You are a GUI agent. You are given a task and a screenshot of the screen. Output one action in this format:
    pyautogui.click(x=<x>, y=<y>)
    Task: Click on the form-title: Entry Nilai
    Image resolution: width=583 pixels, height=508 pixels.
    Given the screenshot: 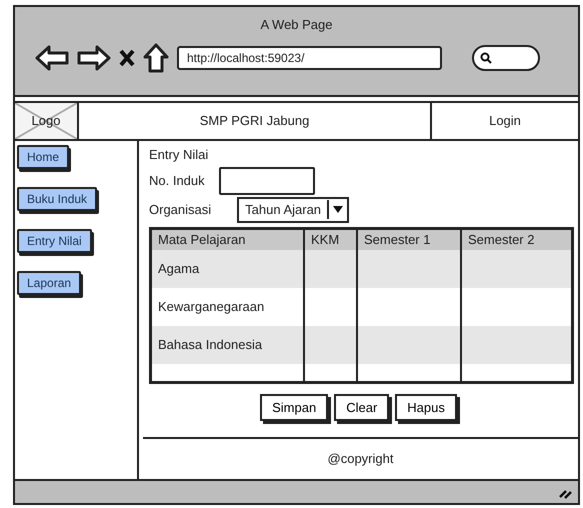 What is the action you would take?
    pyautogui.click(x=179, y=155)
    